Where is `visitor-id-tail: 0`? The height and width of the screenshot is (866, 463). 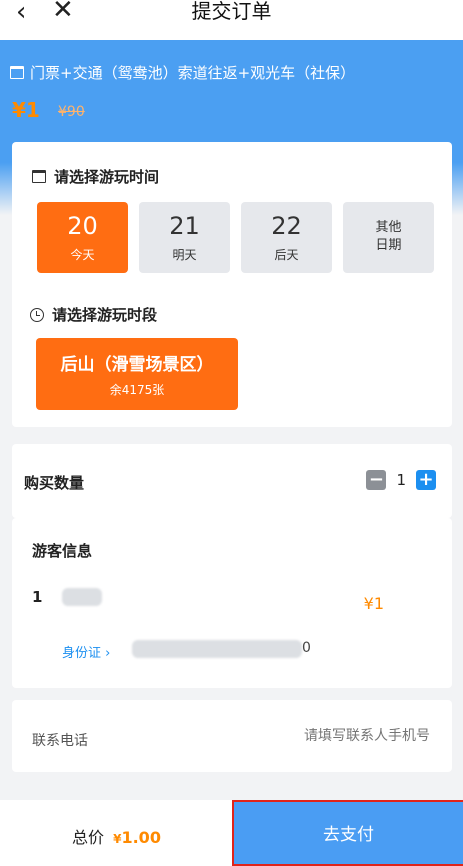 visitor-id-tail: 0 is located at coordinates (306, 648).